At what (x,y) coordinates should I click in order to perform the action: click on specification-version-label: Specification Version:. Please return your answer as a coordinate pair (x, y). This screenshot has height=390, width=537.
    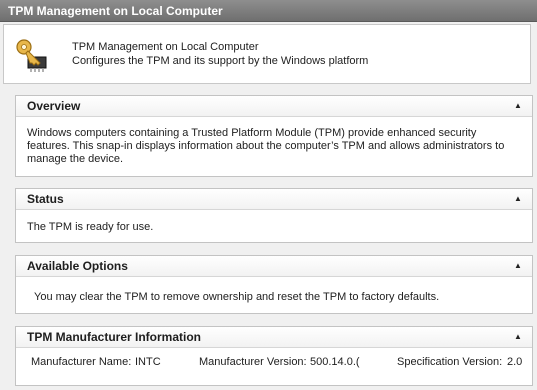
    Looking at the image, I should click on (450, 362).